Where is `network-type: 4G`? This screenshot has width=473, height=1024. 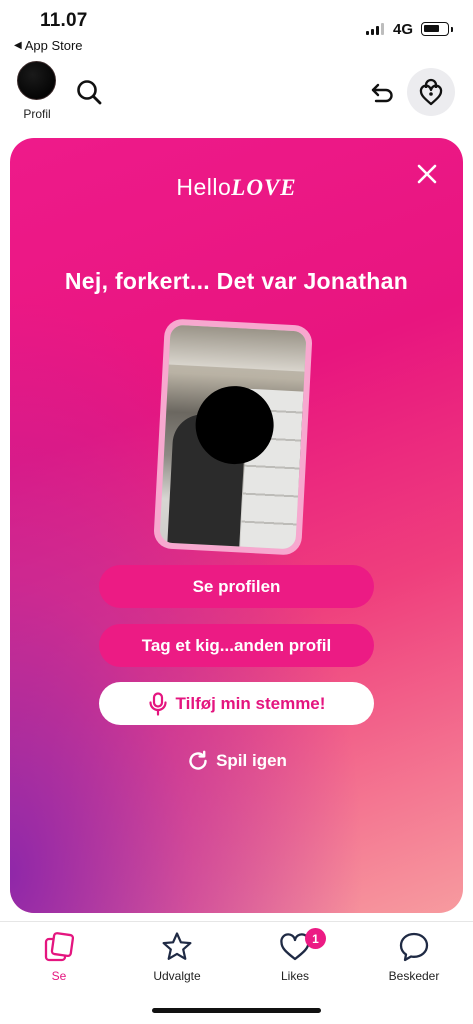 network-type: 4G is located at coordinates (403, 29).